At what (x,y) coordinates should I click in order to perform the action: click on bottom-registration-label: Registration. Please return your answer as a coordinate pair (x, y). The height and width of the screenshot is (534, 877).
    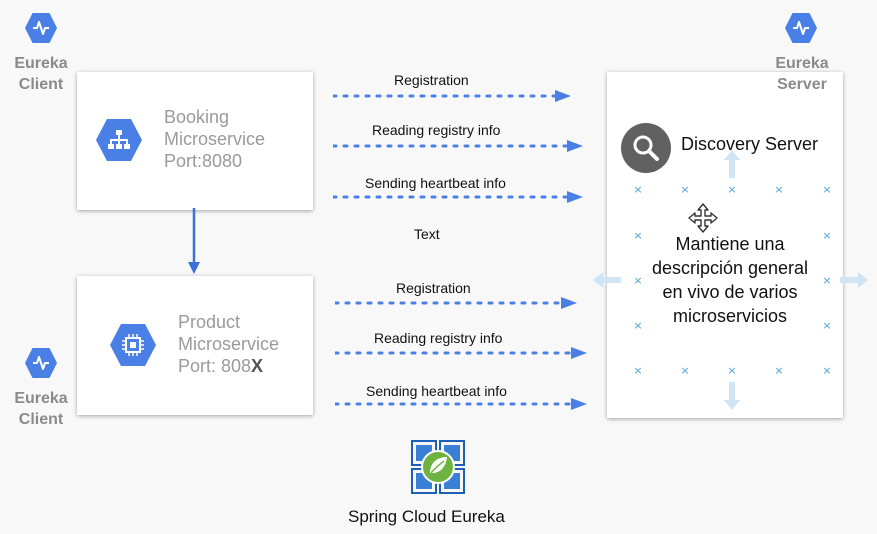
    Looking at the image, I should click on (433, 288).